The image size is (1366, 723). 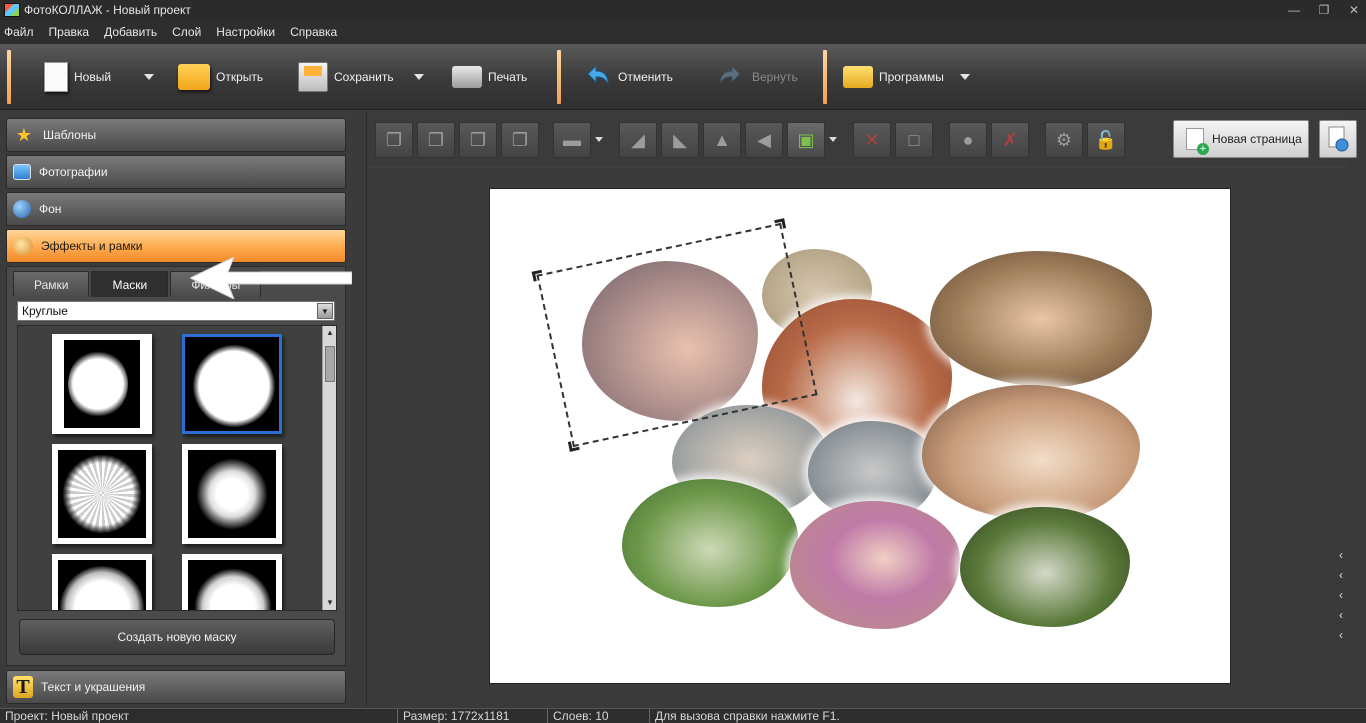 I want to click on tab-masks: Маски, so click(x=130, y=284).